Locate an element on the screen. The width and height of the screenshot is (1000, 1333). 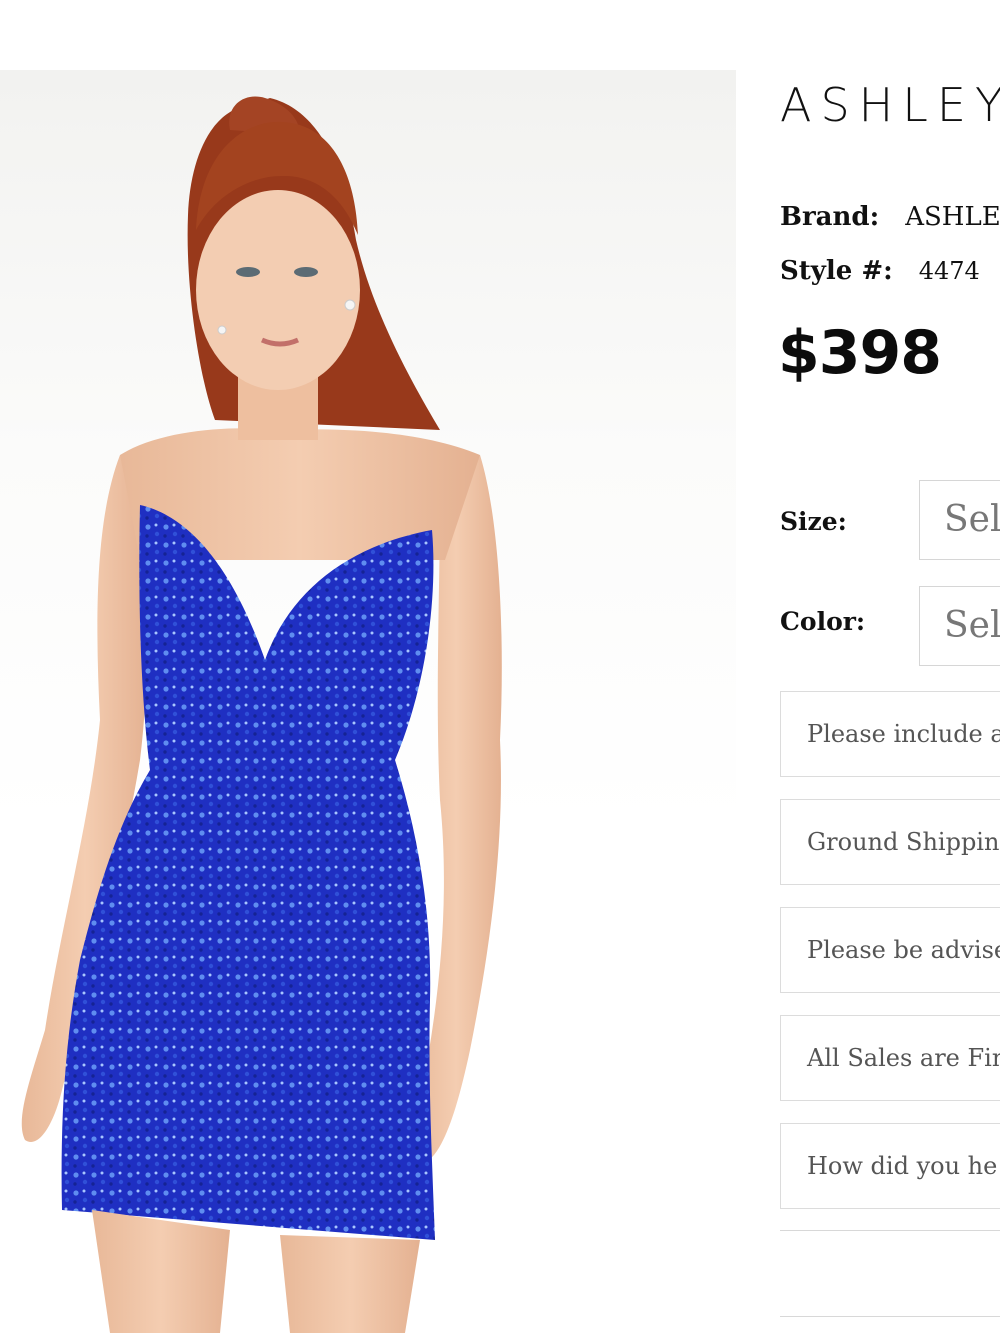
style-value: 4474 is located at coordinates (949, 271).